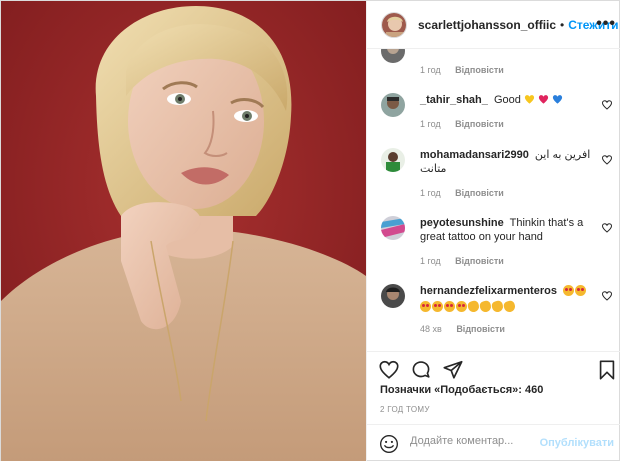 The image size is (620, 461). Describe the element at coordinates (607, 370) in the screenshot. I see `bookmark-icon` at that location.